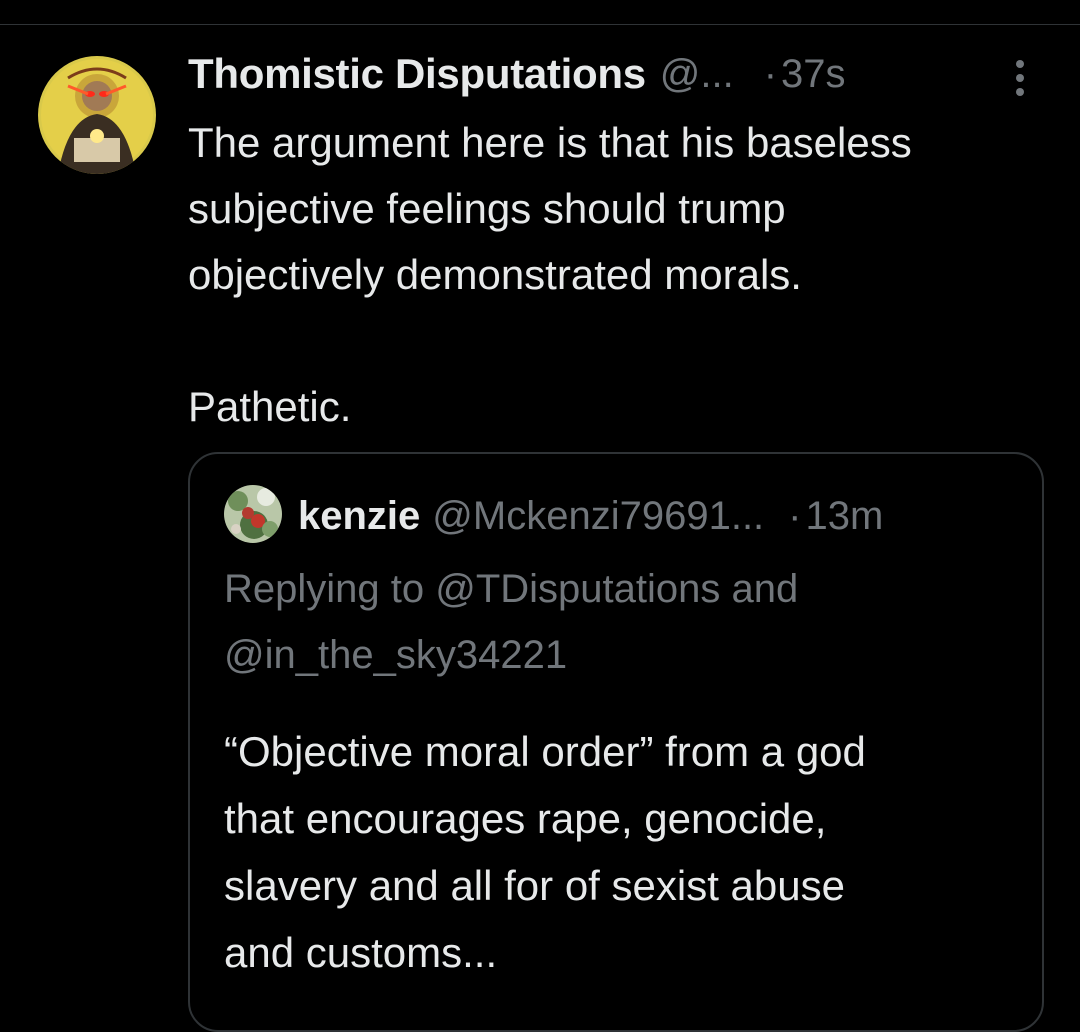  I want to click on quote-avatar, so click(253, 514).